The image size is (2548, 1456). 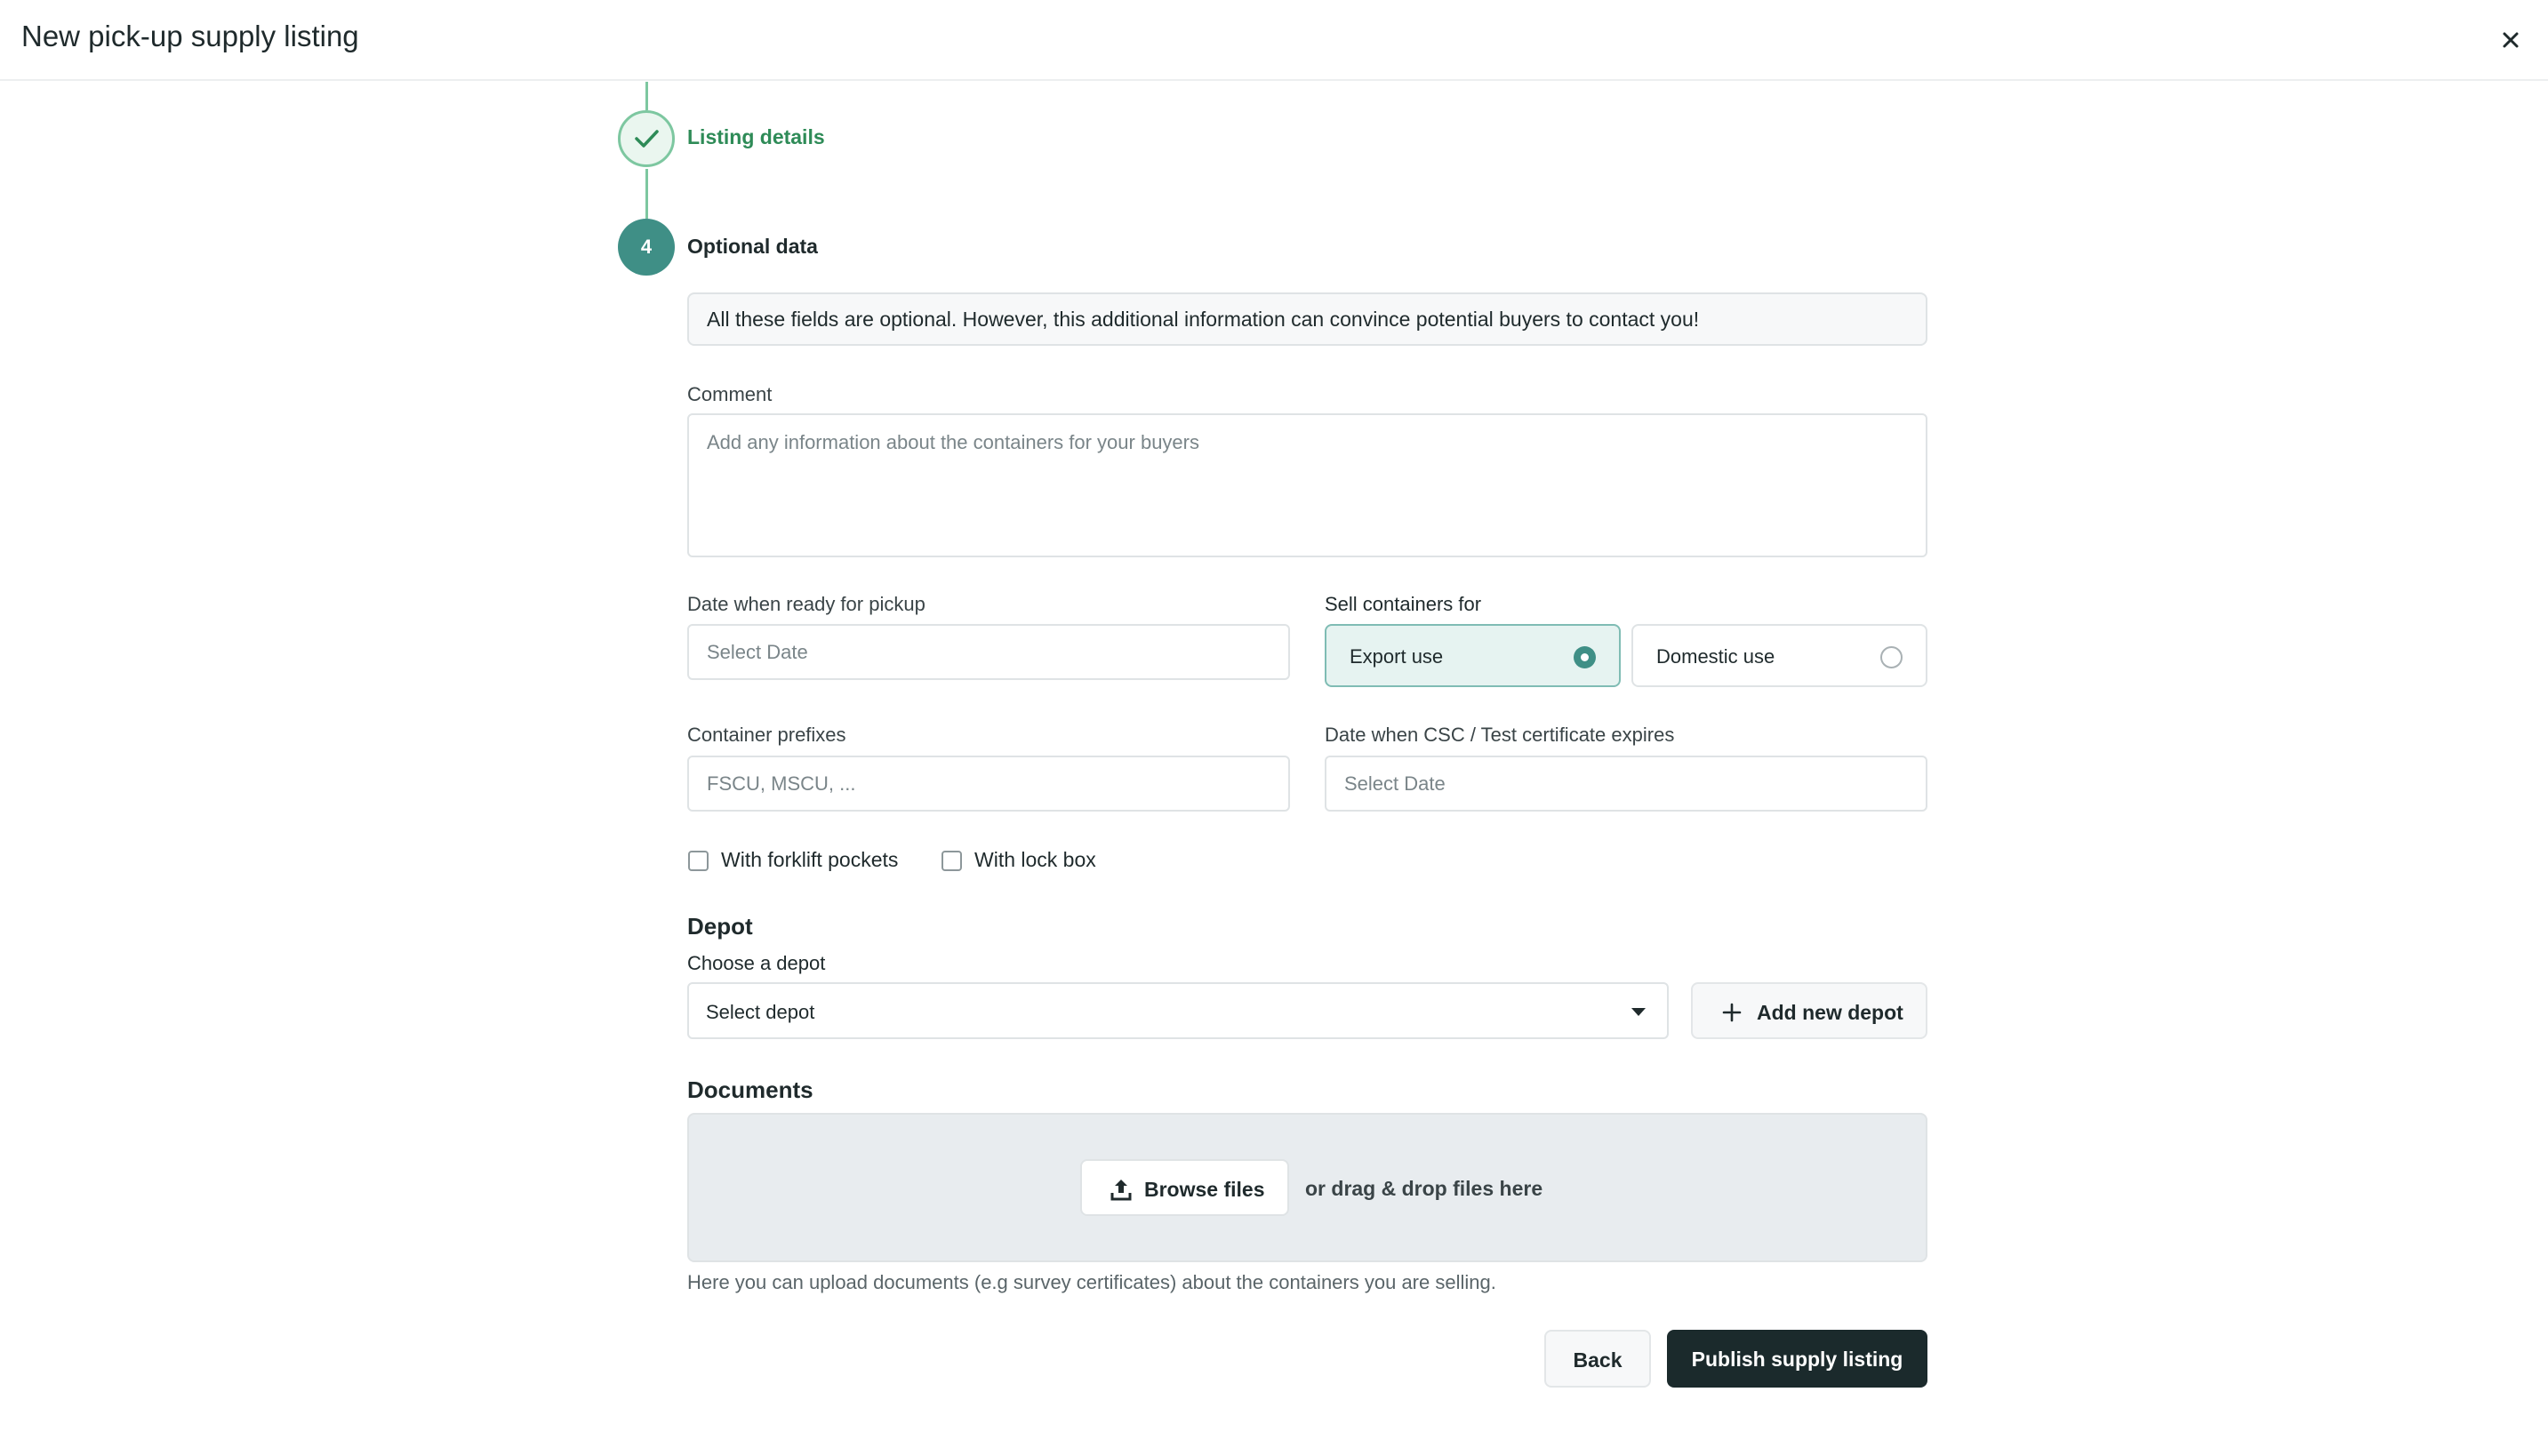 I want to click on forklift-pockets-checkbox, so click(x=699, y=861).